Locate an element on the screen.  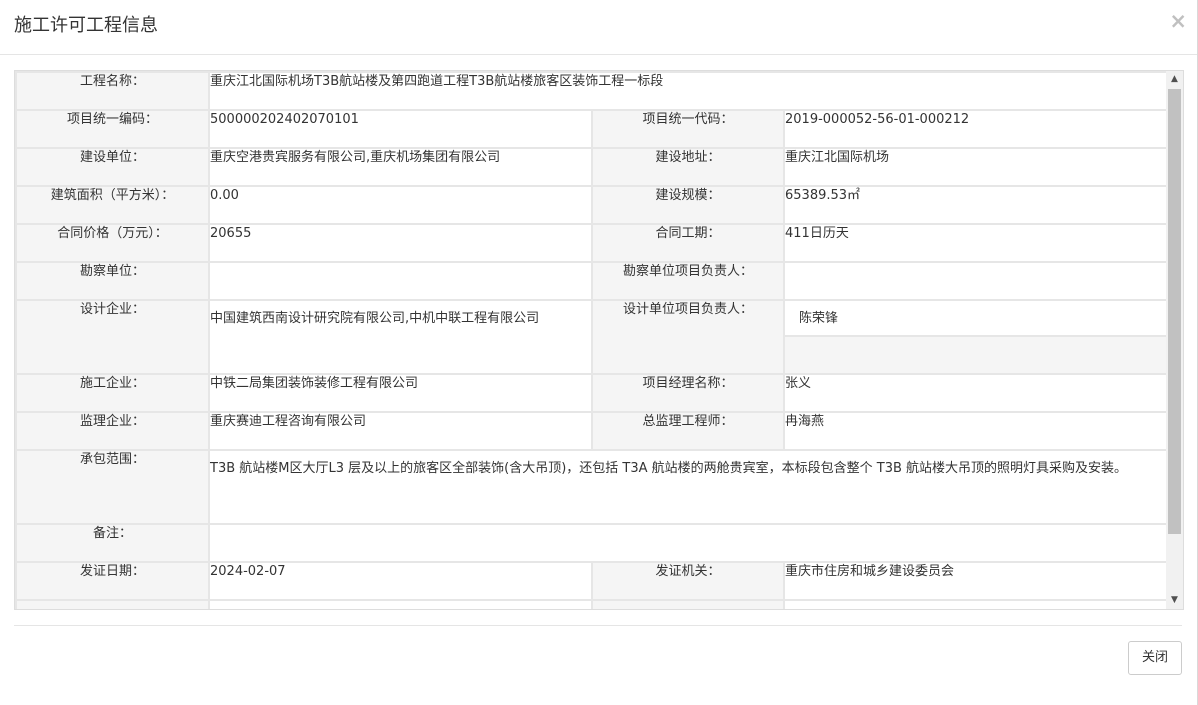
dialog-title: 施工许可工程信息 is located at coordinates (86, 25).